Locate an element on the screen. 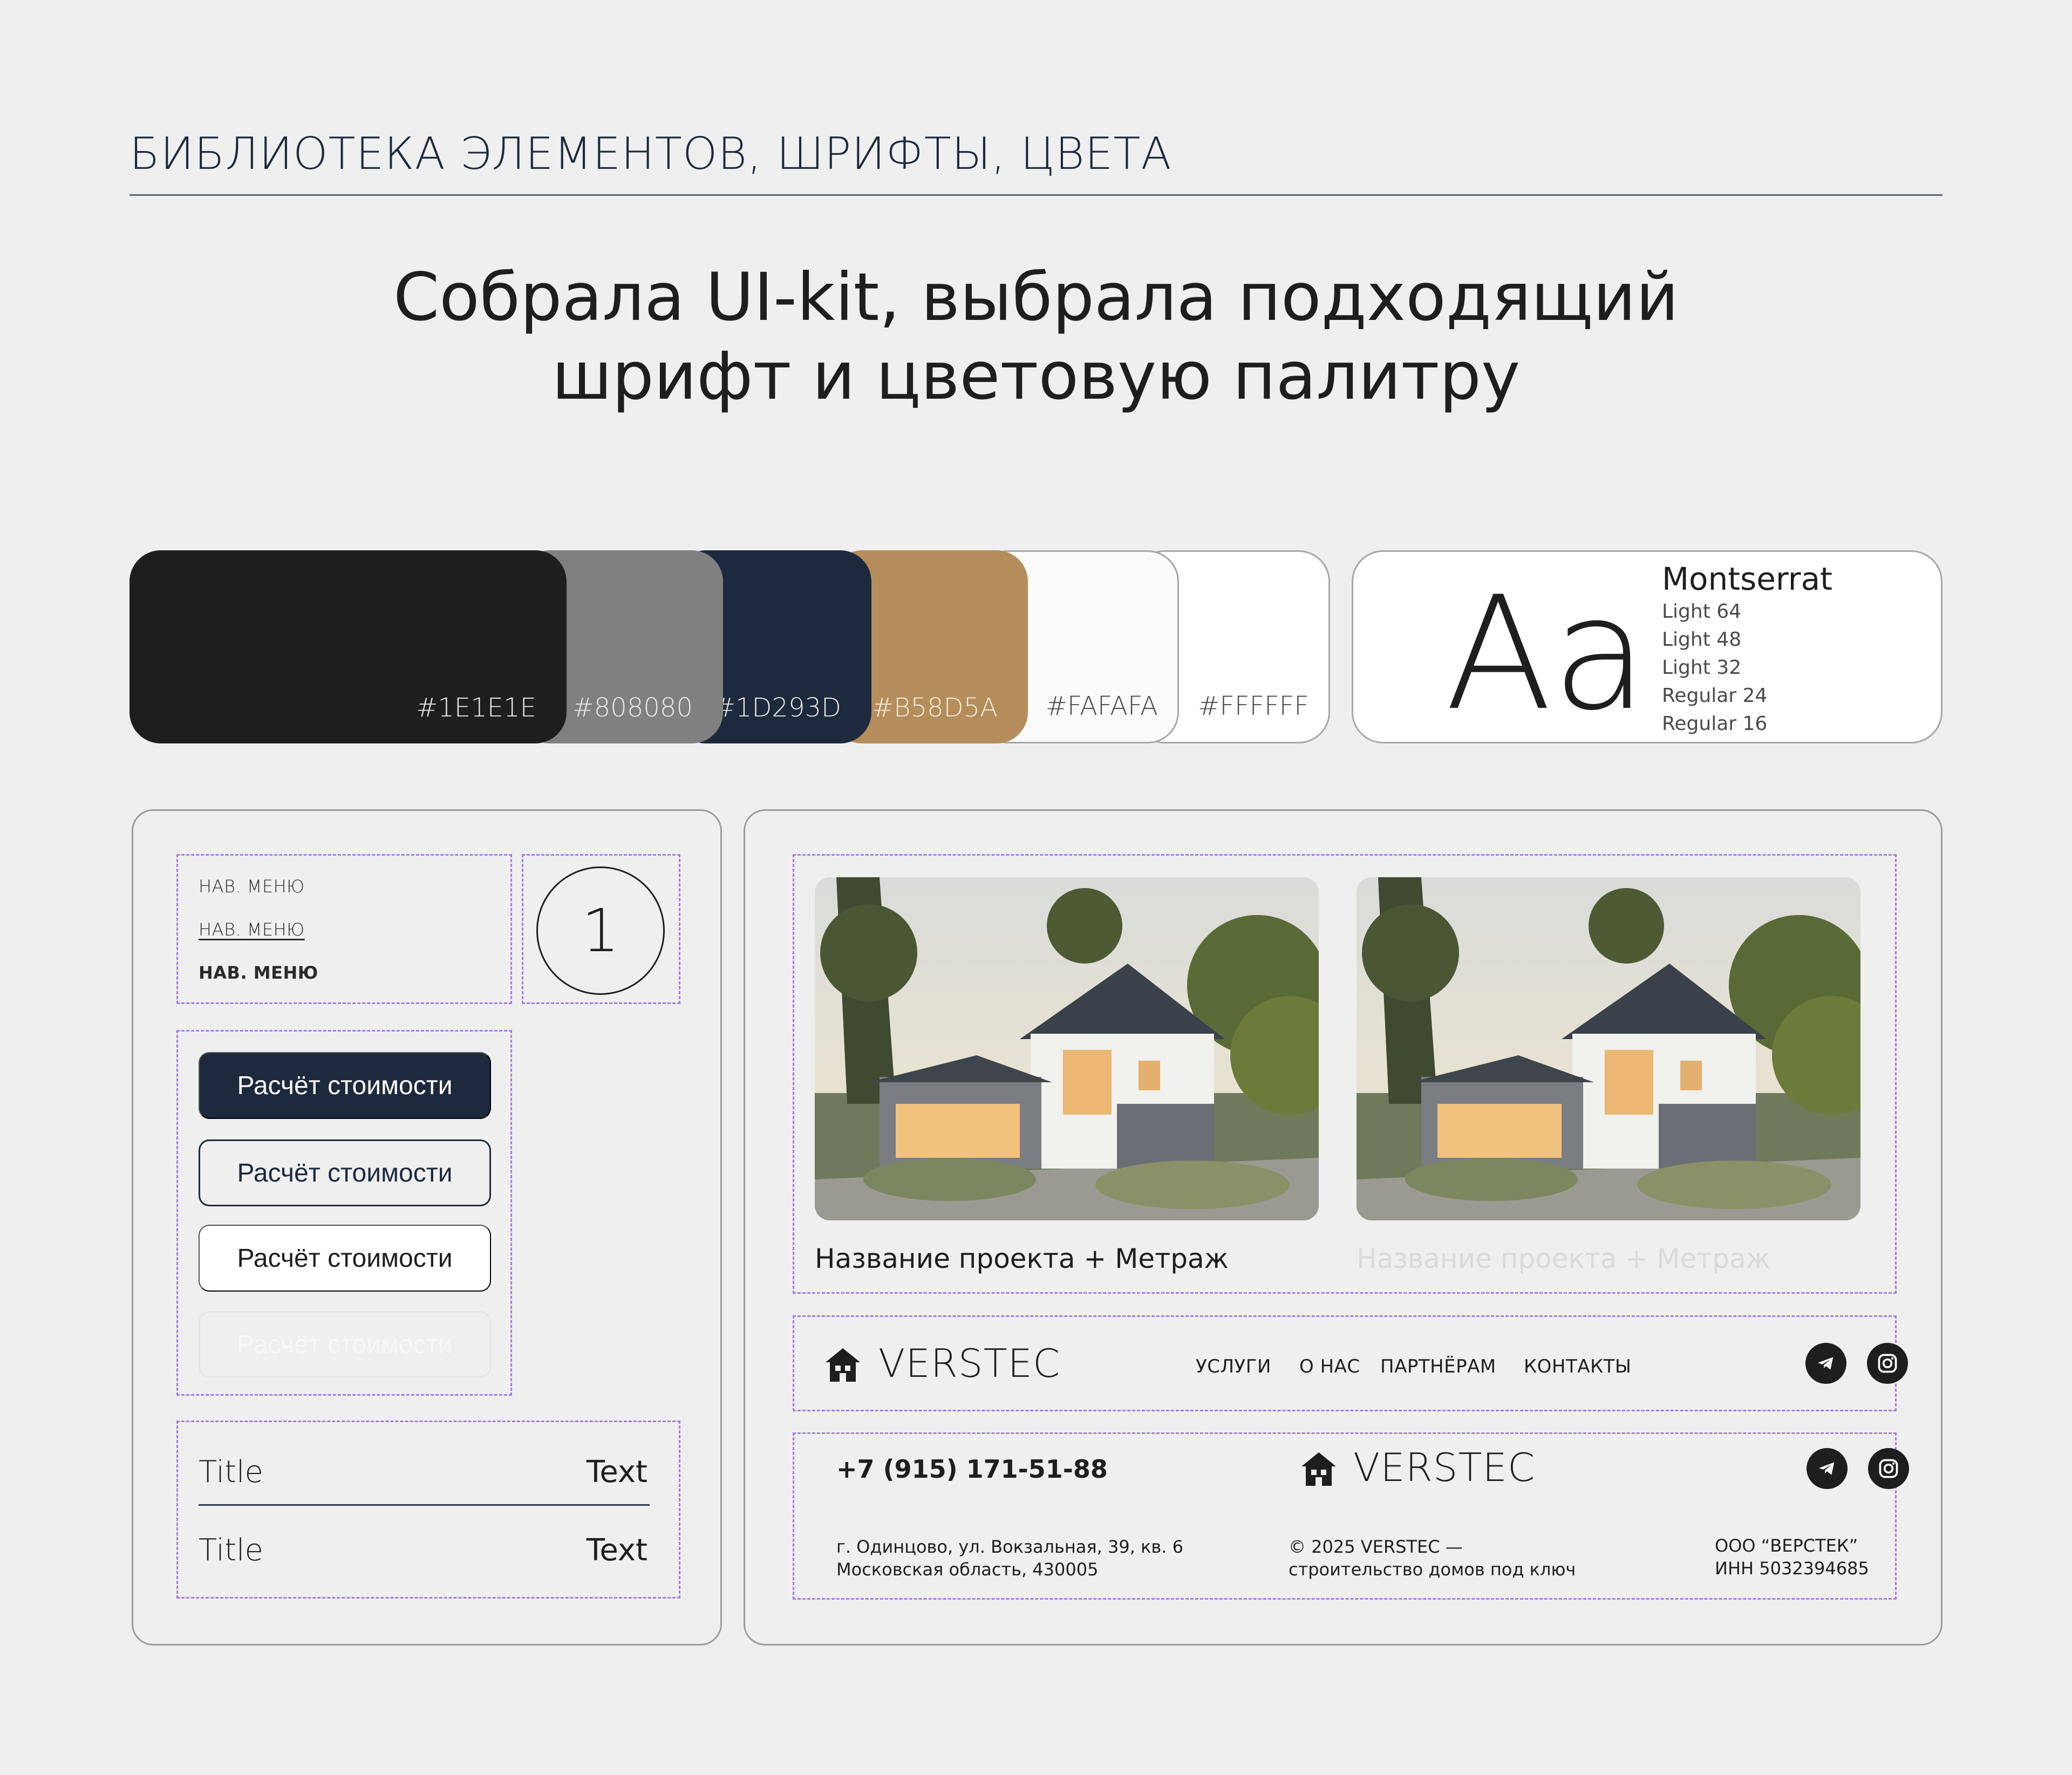 Image resolution: width=2072 pixels, height=1775 pixels. font-weight-item: Light 64 is located at coordinates (1702, 611).